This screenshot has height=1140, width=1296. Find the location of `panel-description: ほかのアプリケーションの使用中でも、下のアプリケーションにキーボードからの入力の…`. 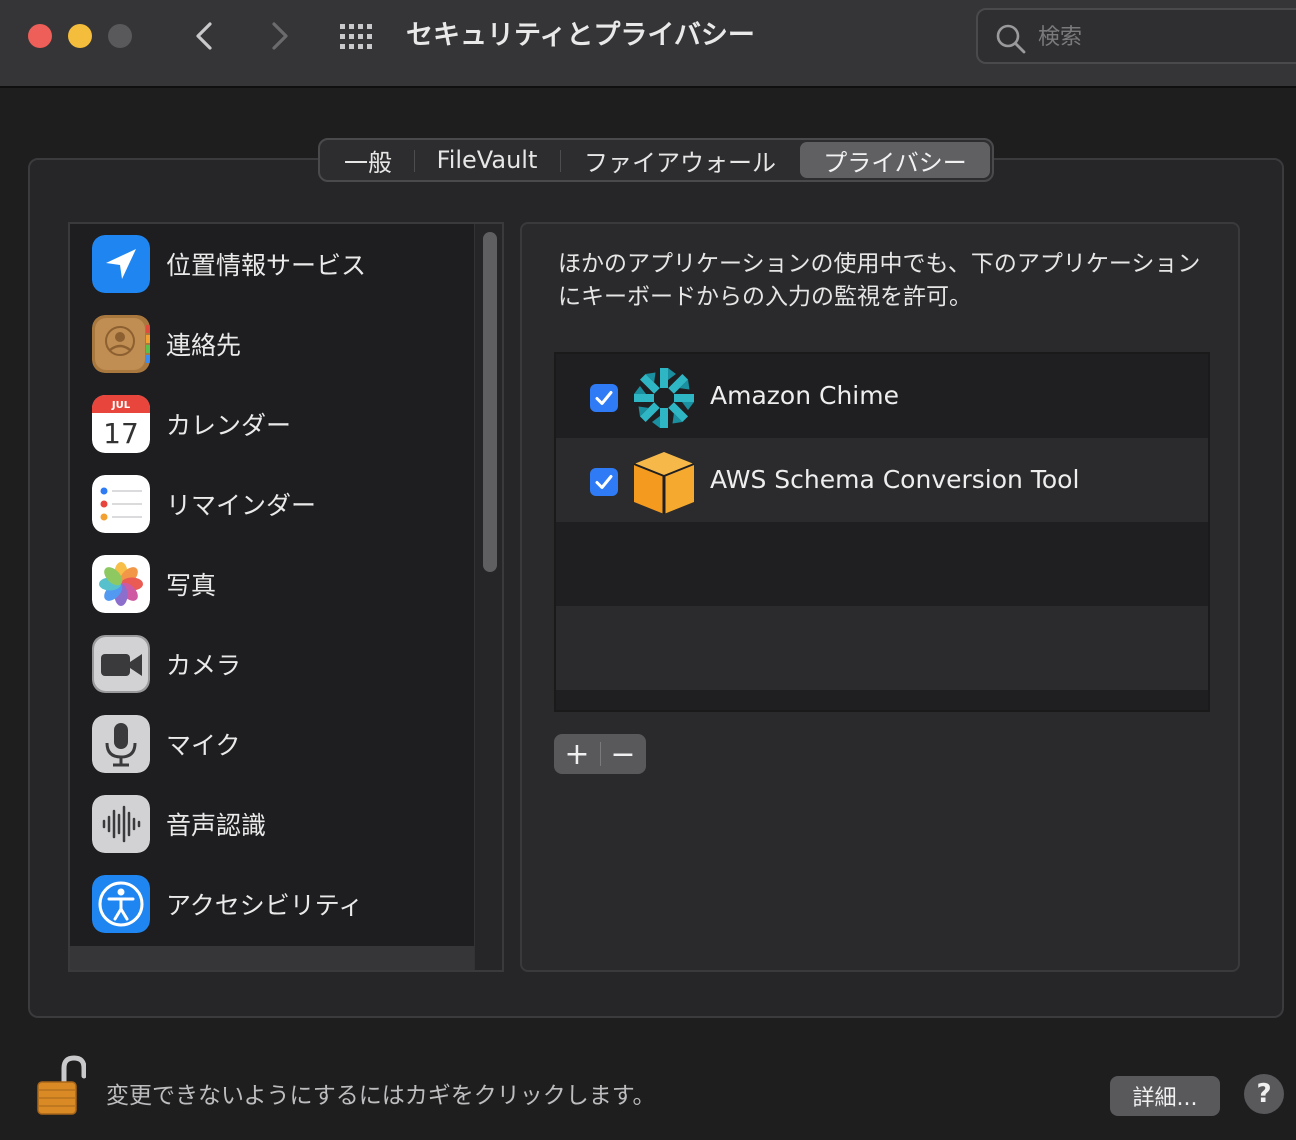

panel-description: ほかのアプリケーションの使用中でも、下のアプリケーションにキーボードからの入力の… is located at coordinates (879, 280).